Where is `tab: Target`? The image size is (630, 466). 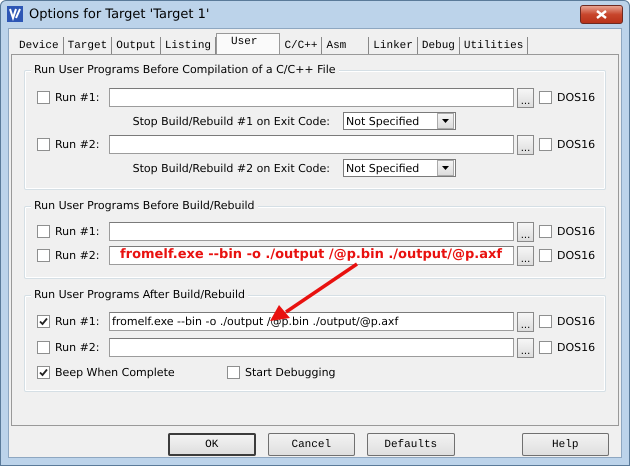
tab: Target is located at coordinates (88, 45).